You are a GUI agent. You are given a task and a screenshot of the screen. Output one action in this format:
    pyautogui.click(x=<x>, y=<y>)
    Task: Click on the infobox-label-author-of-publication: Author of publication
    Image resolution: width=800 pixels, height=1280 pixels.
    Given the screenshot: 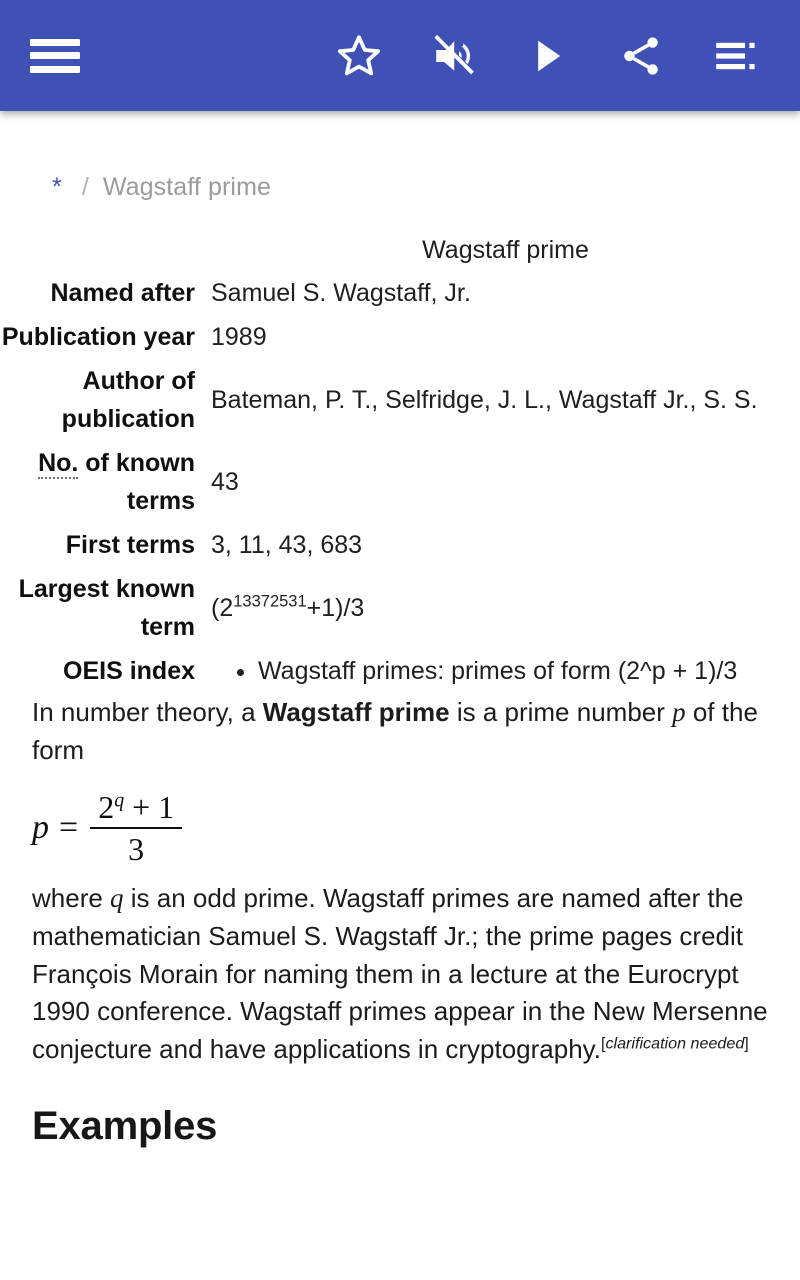 What is the action you would take?
    pyautogui.click(x=128, y=400)
    